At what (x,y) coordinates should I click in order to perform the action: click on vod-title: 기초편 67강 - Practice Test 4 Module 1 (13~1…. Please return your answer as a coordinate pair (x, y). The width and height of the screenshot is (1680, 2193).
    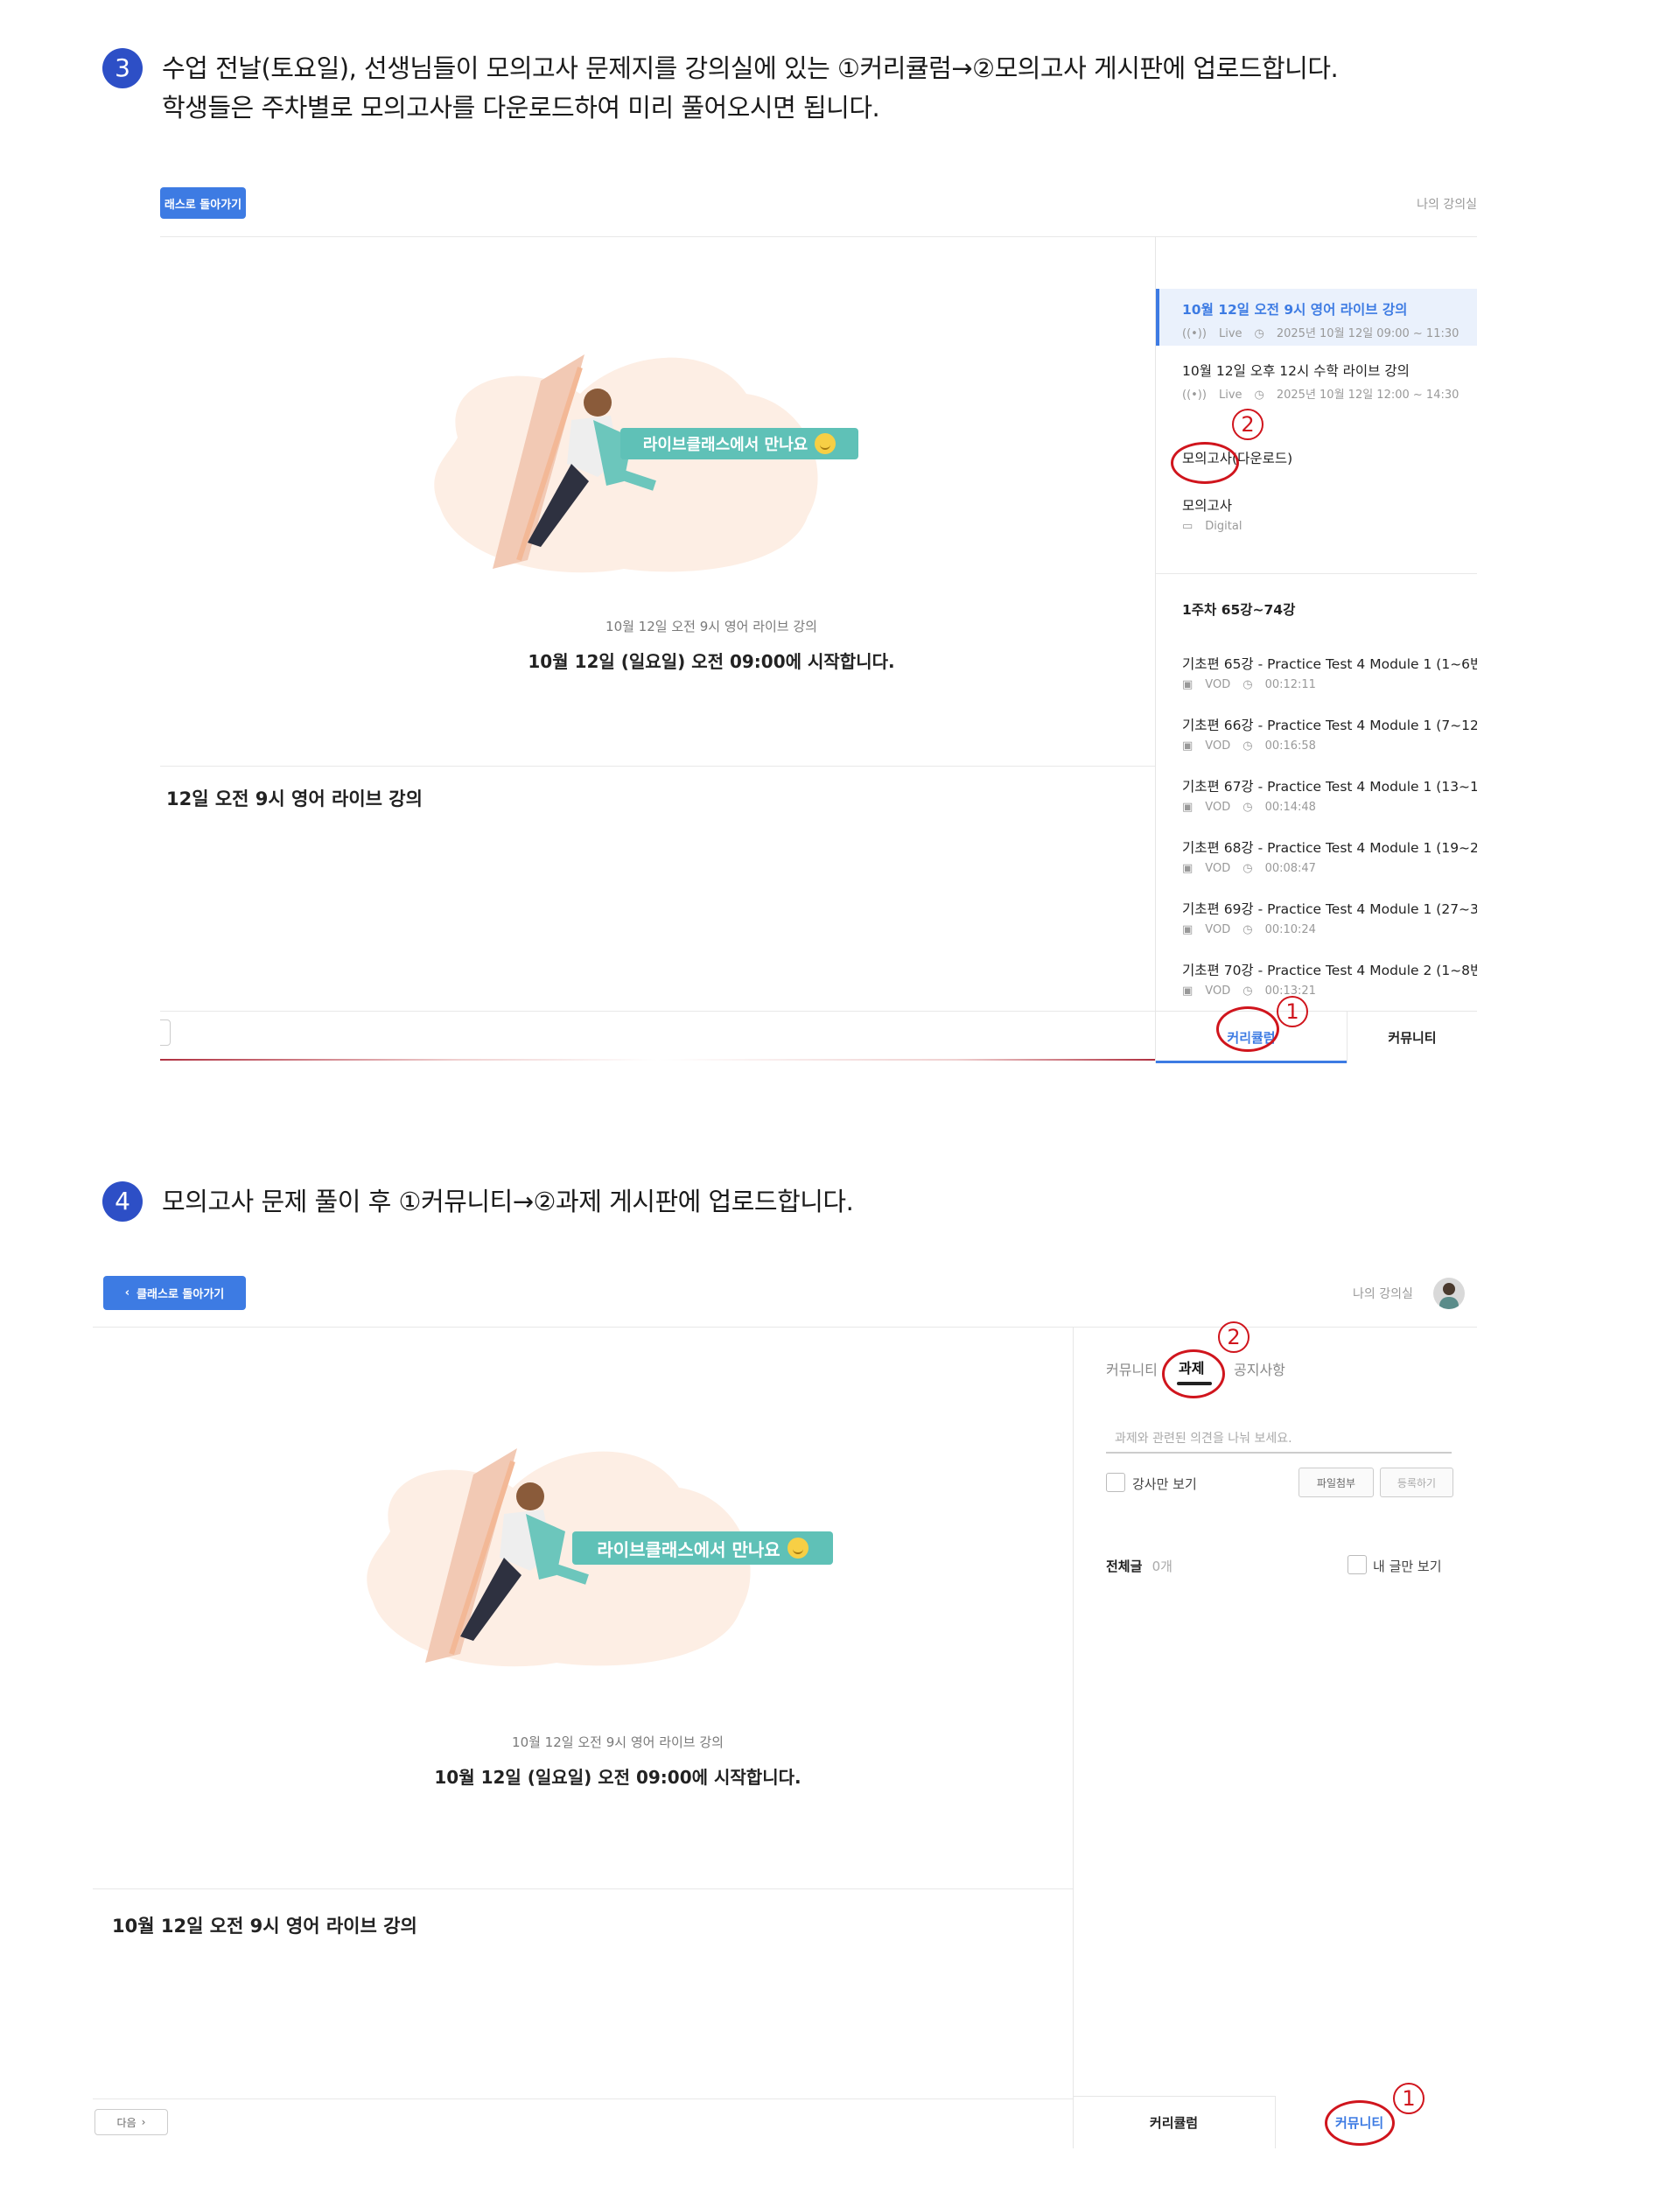
    Looking at the image, I should click on (1329, 787).